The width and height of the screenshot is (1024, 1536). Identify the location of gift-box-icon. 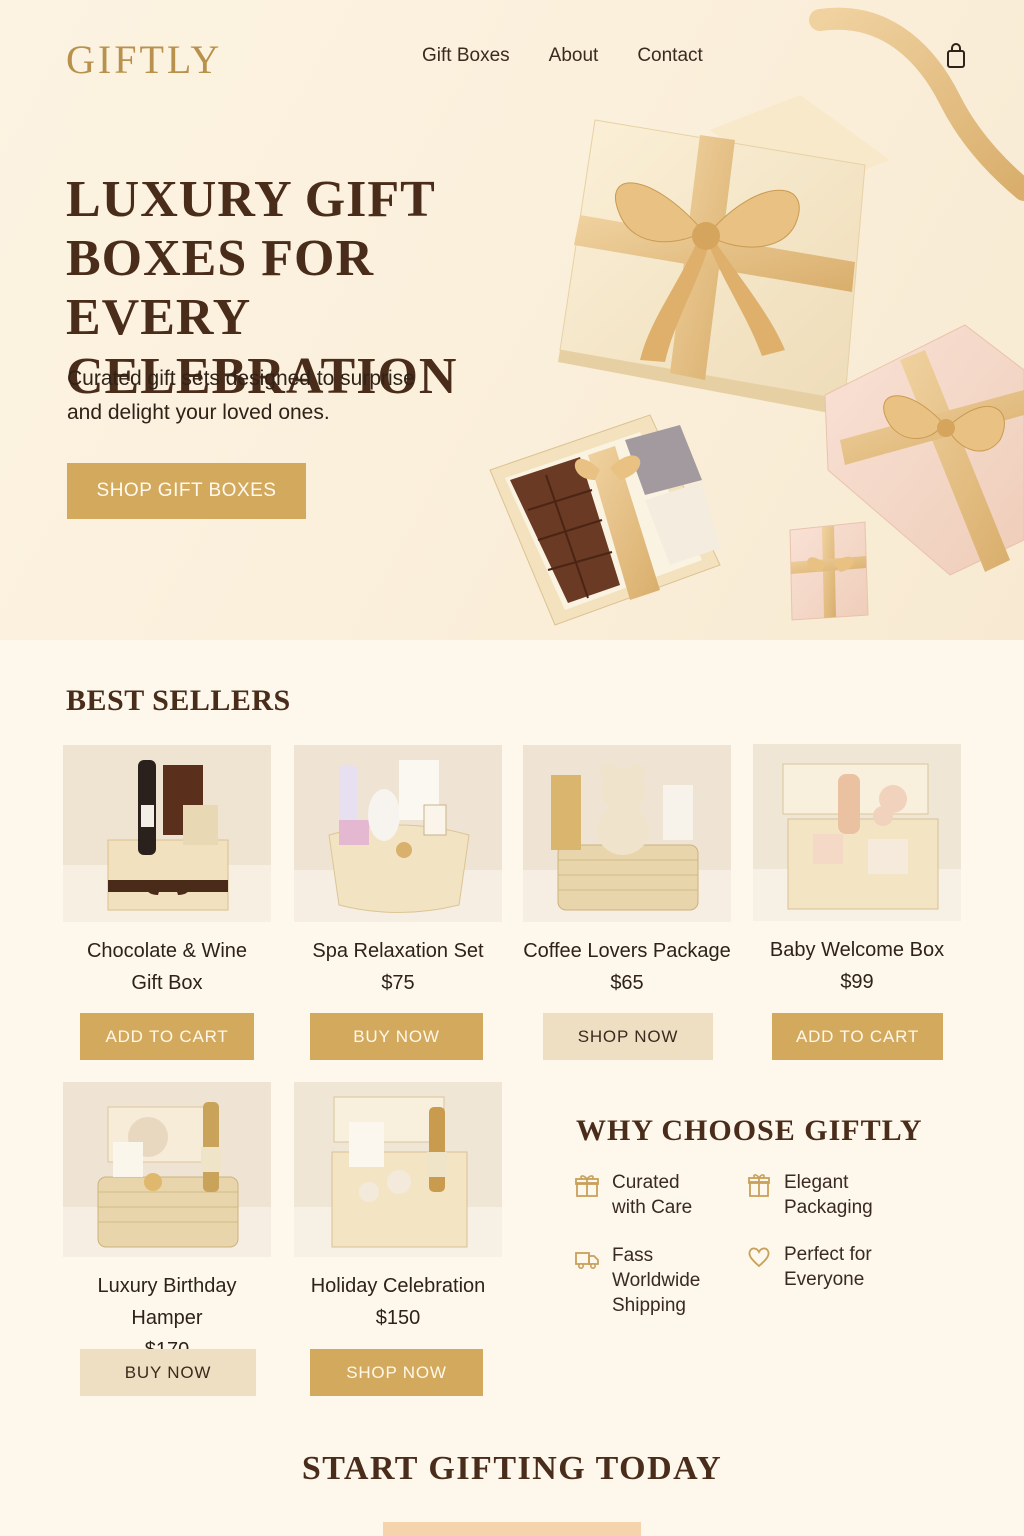
(587, 1186).